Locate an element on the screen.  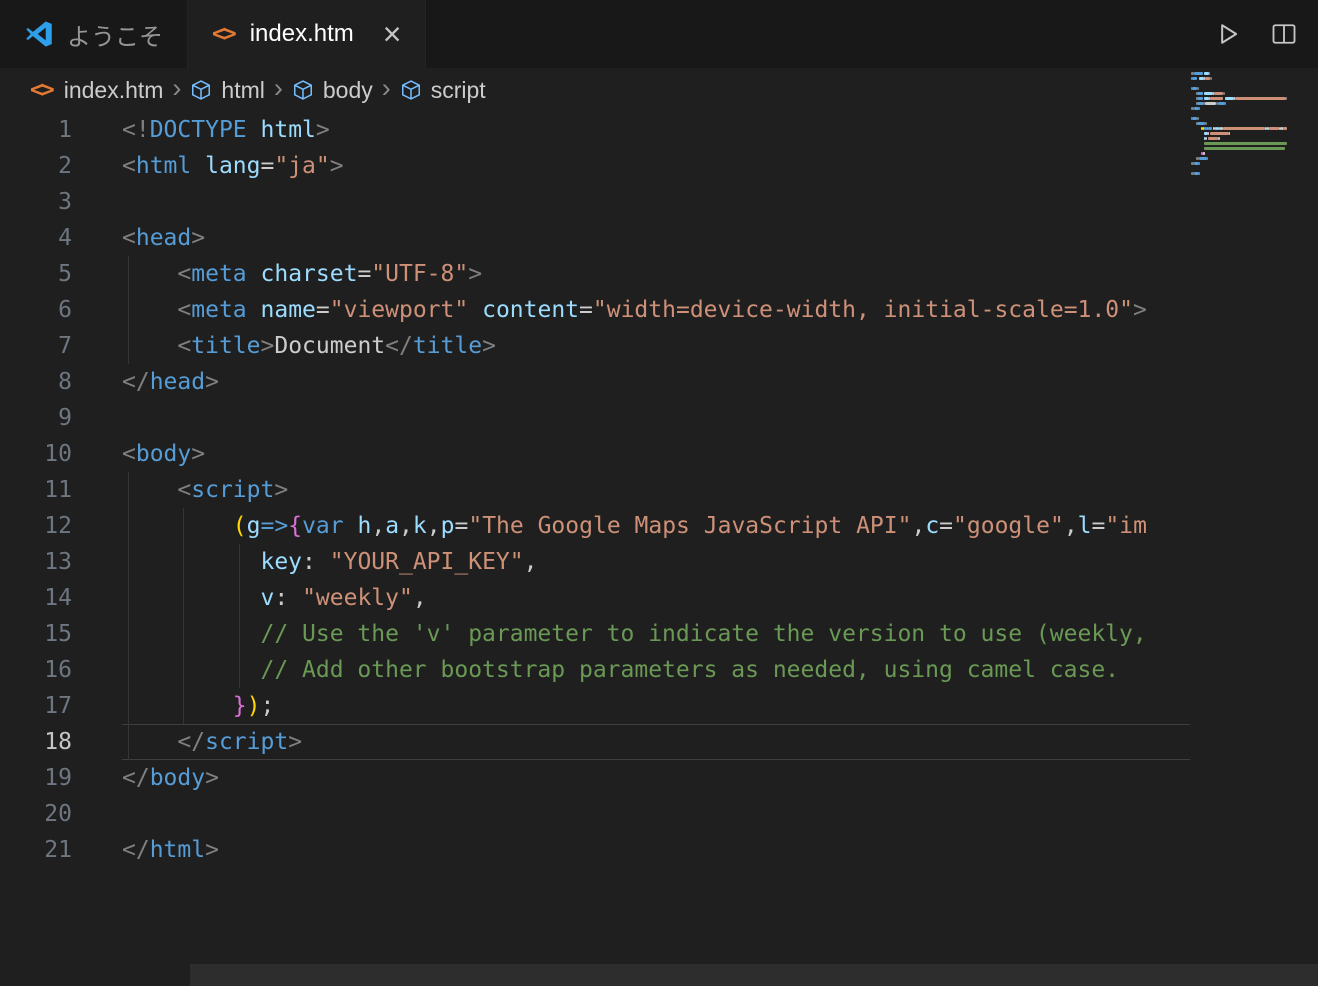
code-text: }); is located at coordinates (173, 706).